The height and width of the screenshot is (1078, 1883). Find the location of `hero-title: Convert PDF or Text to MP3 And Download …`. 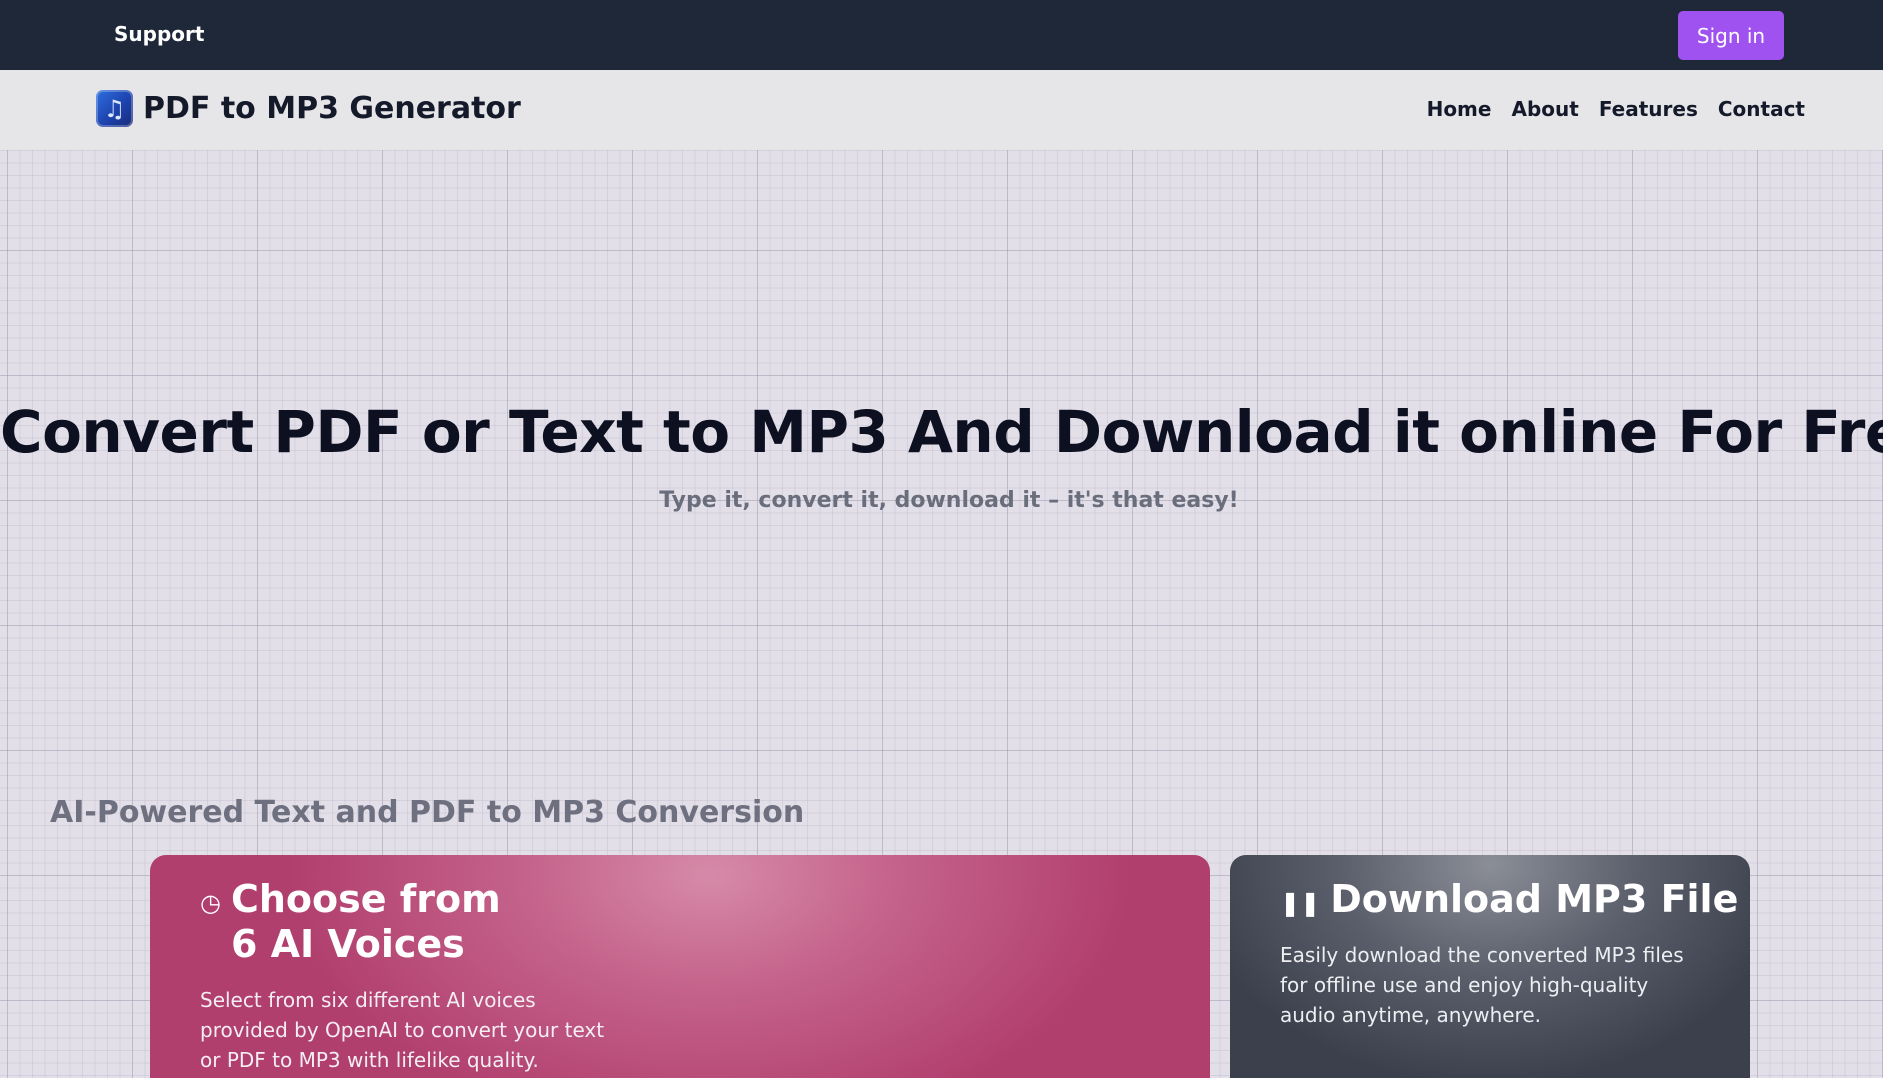

hero-title: Convert PDF or Text to MP3 And Download … is located at coordinates (941, 432).